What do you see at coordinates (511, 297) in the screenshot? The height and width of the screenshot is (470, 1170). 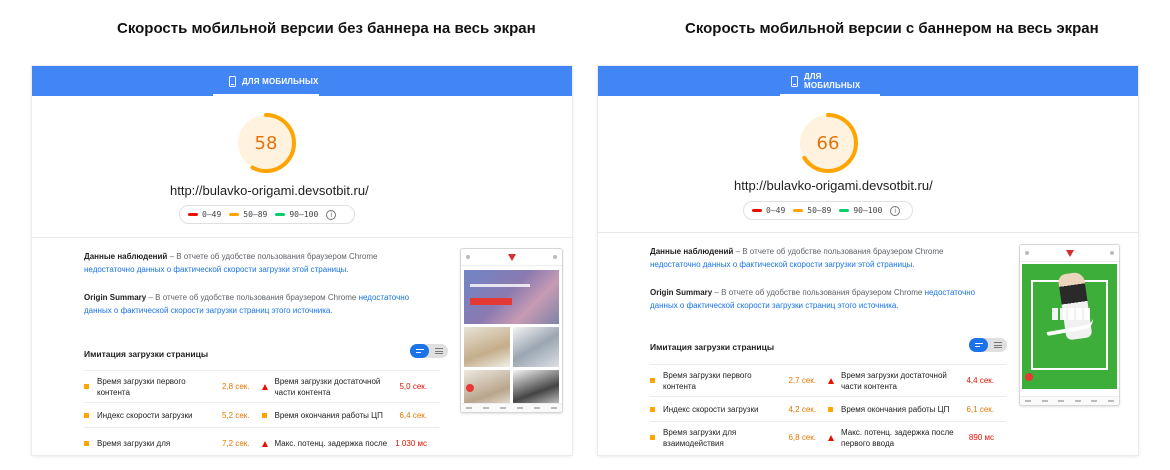 I see `hero-banner-image` at bounding box center [511, 297].